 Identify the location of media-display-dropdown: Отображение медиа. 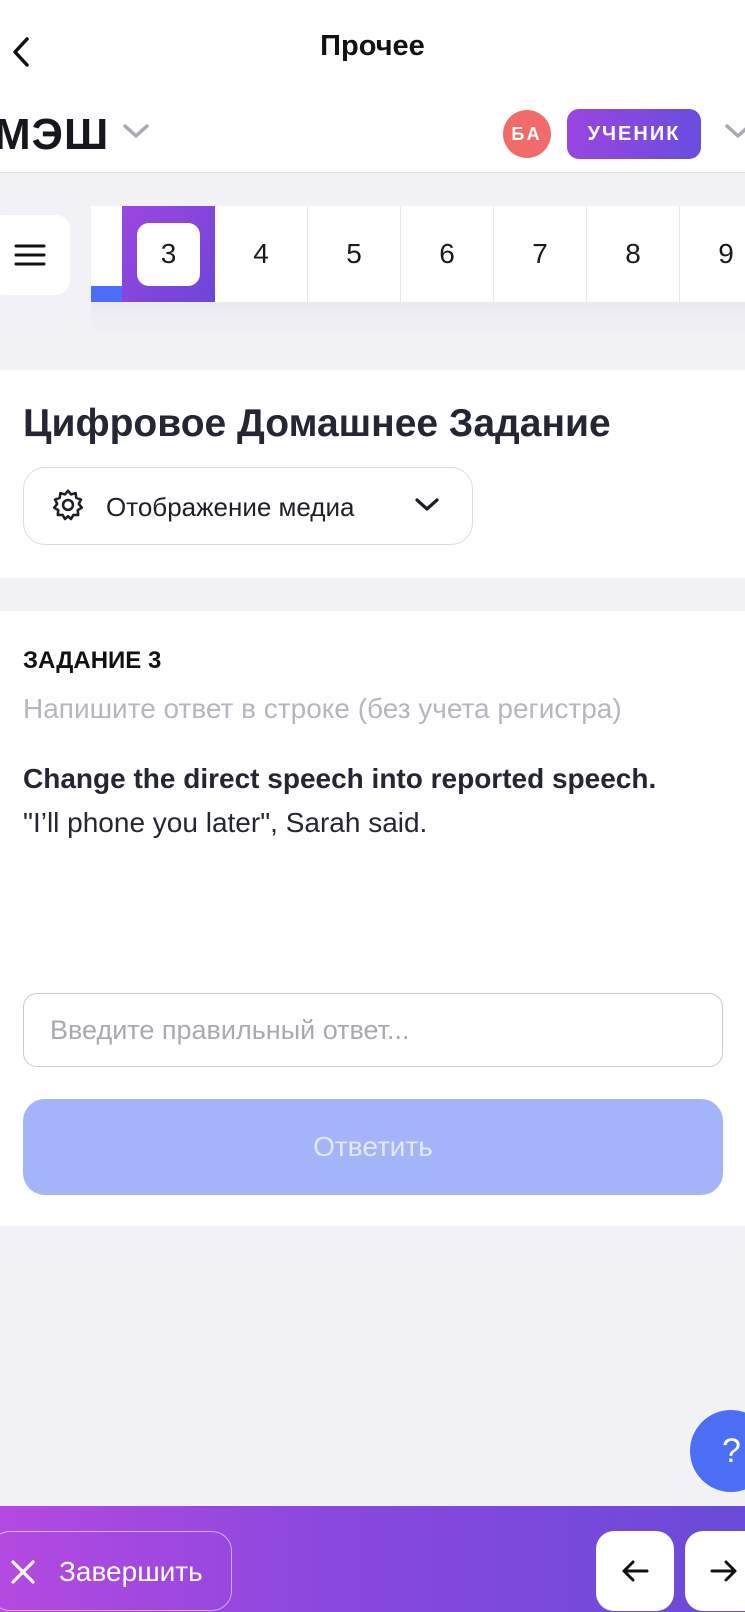
(248, 506).